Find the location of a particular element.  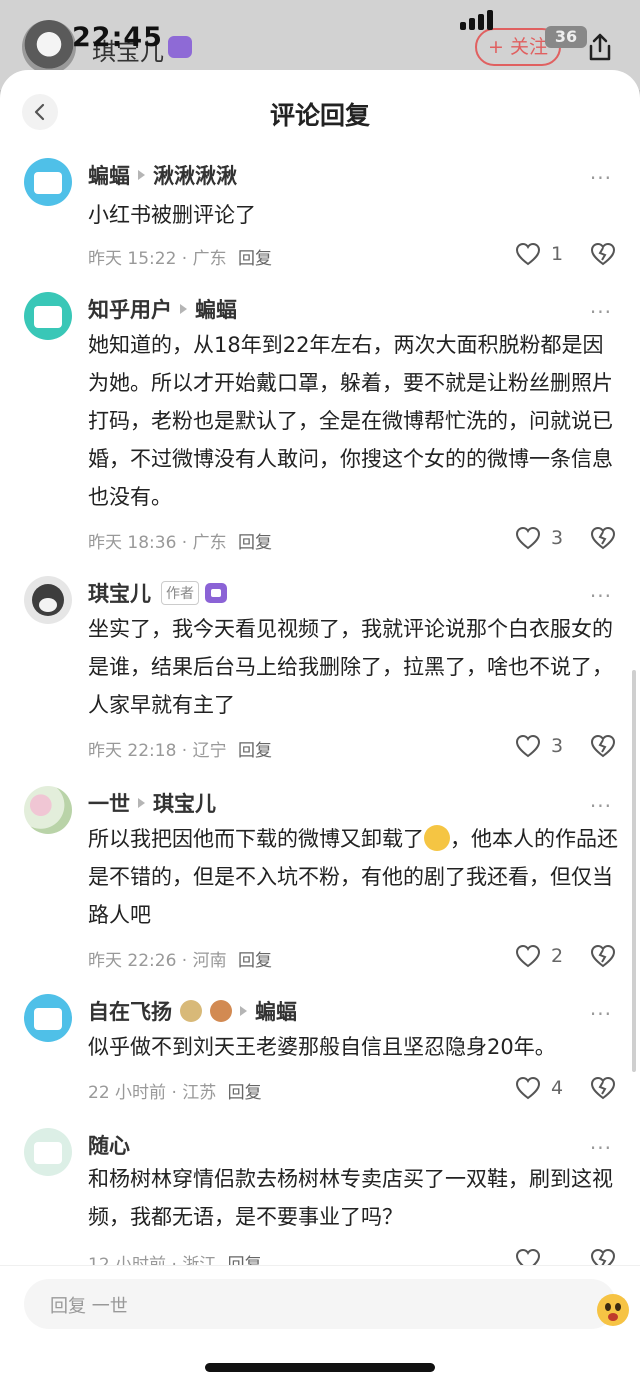

home-indicator is located at coordinates (320, 1367).